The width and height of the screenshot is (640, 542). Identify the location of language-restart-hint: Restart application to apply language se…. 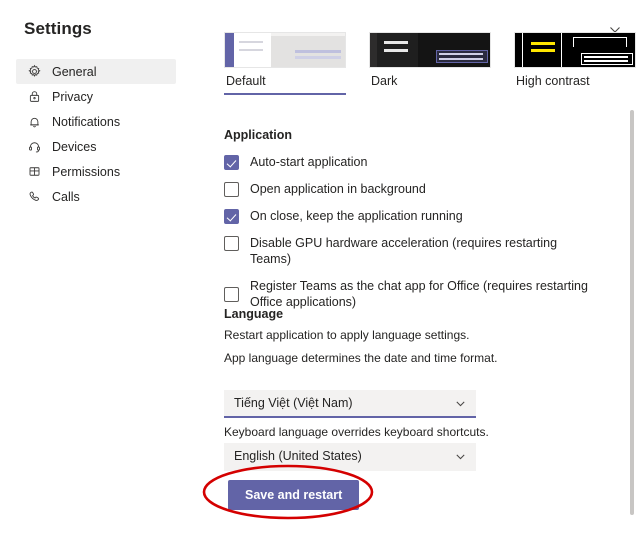
(347, 335).